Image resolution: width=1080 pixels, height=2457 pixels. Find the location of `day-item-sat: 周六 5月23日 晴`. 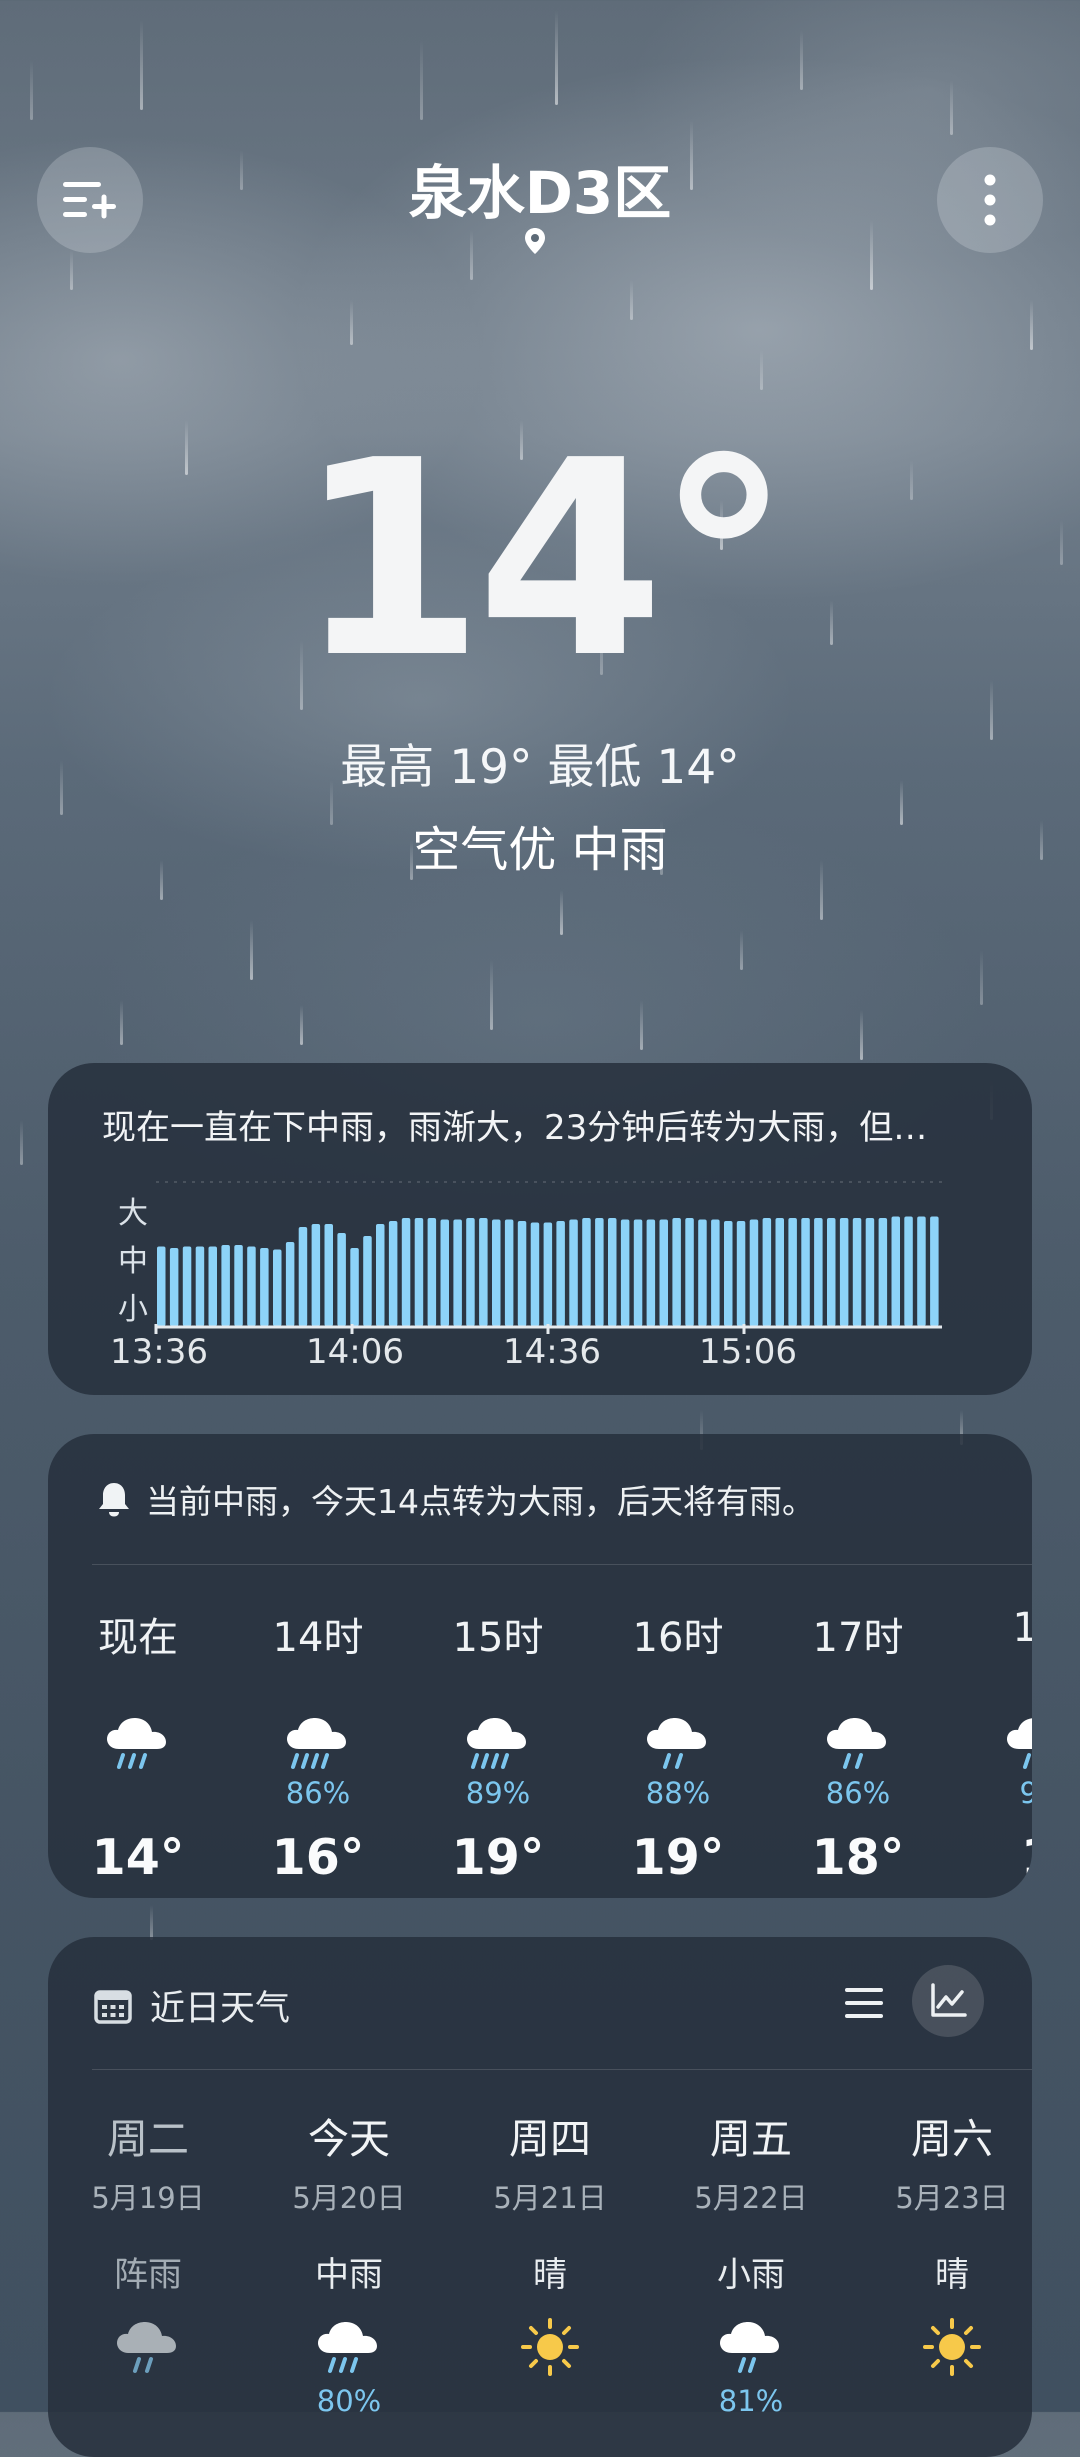

day-item-sat: 周六 5月23日 晴 is located at coordinates (952, 2244).